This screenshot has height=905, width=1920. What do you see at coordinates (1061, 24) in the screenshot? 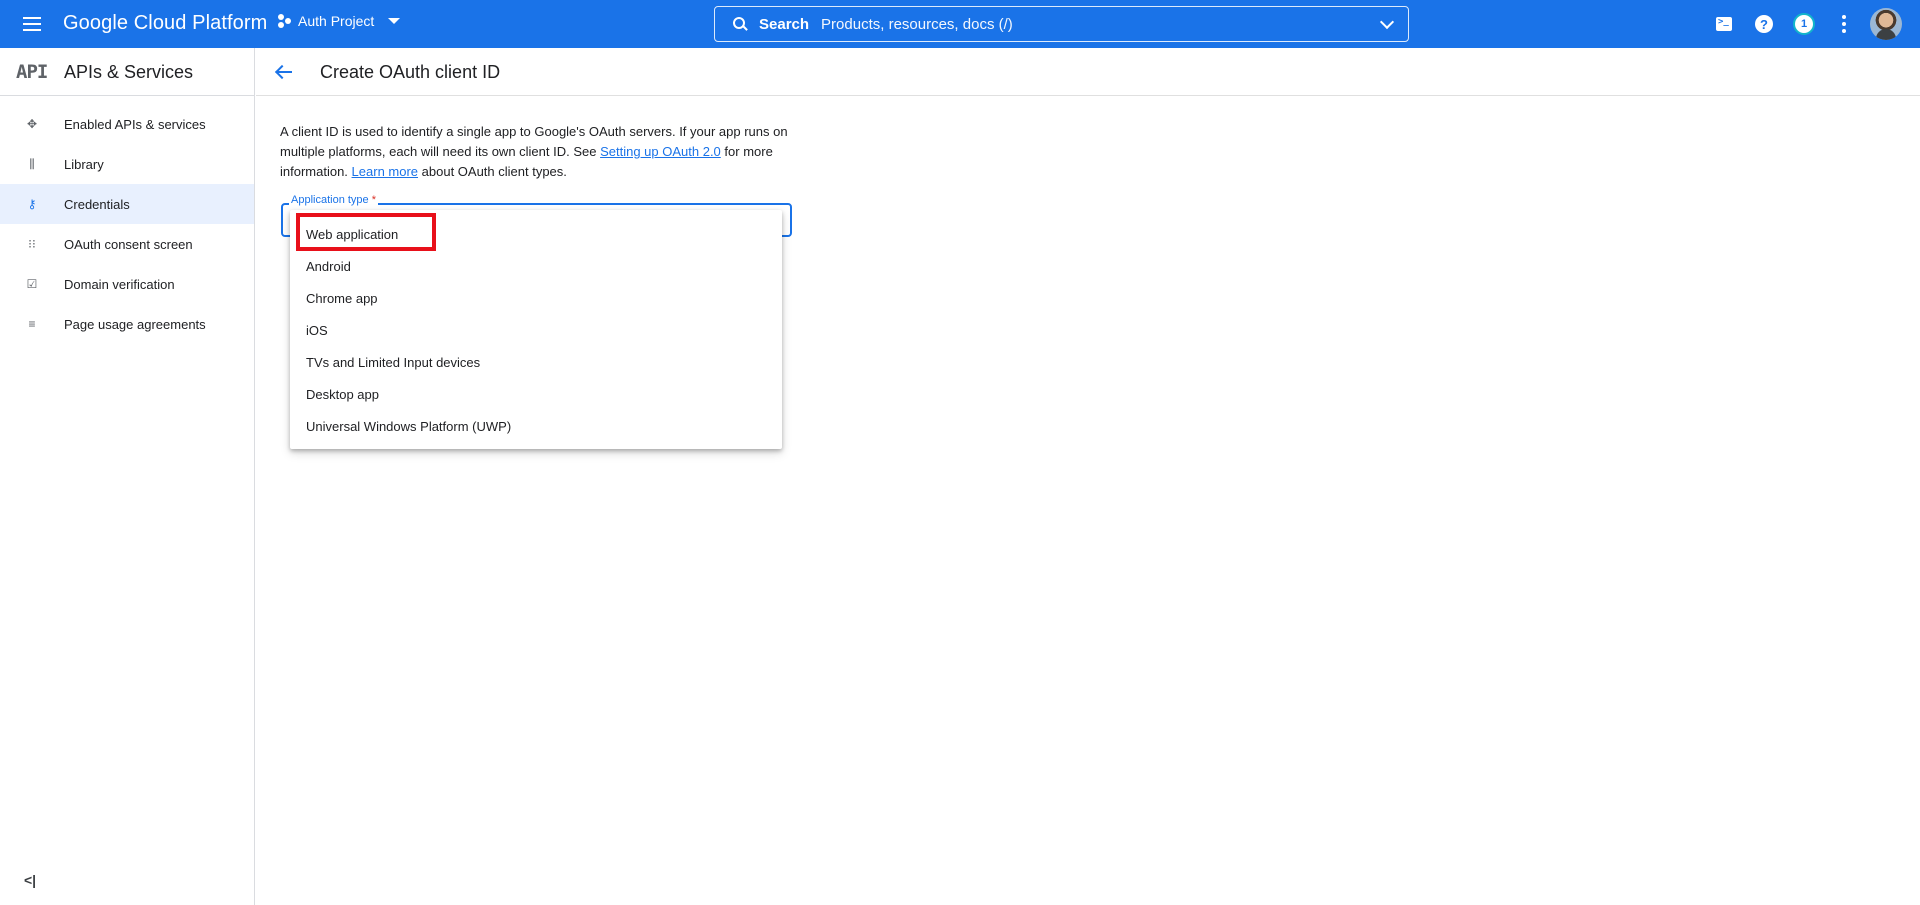
I see `search-bar: Search Products, resources, docs (/)` at bounding box center [1061, 24].